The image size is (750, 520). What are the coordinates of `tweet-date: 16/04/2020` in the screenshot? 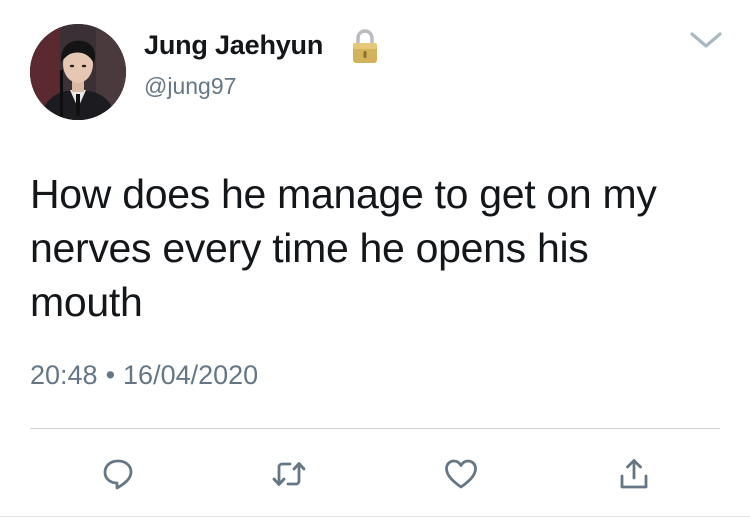 It's located at (191, 375).